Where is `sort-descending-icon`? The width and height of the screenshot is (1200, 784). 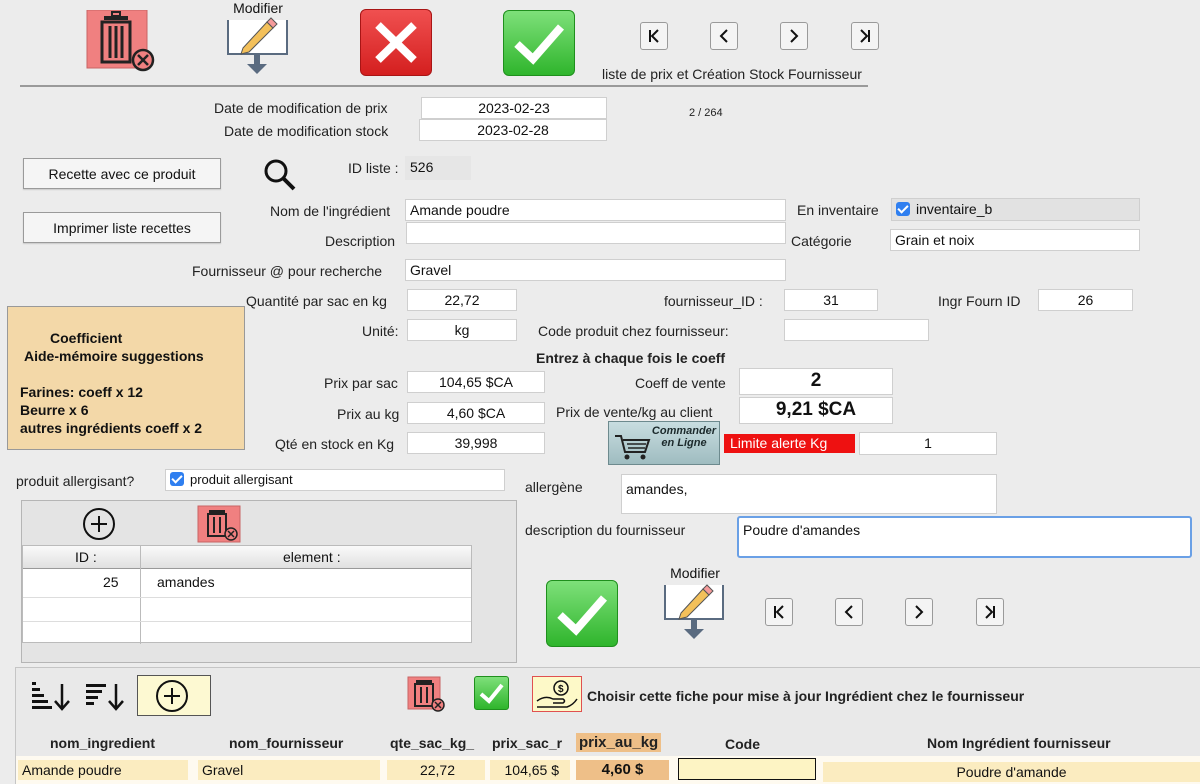 sort-descending-icon is located at coordinates (105, 697).